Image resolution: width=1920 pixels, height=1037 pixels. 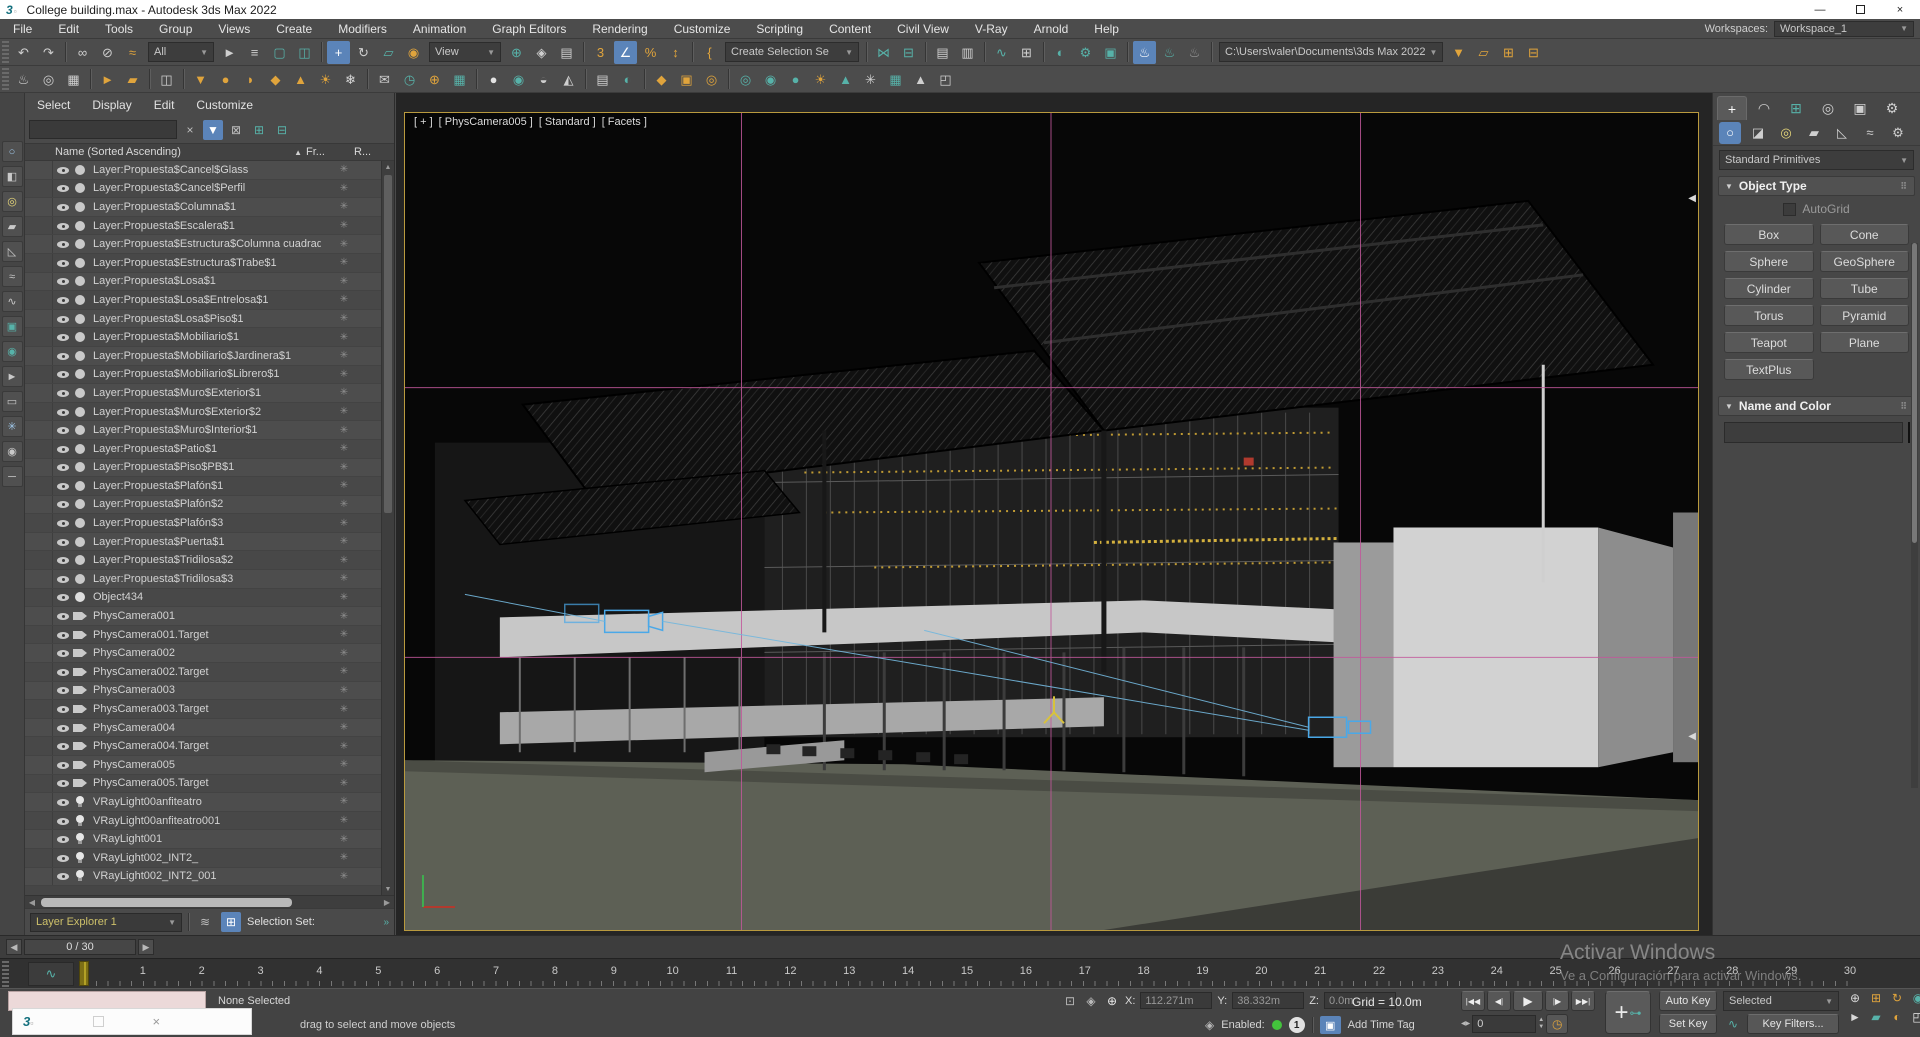 What do you see at coordinates (300, 79) in the screenshot?
I see `vray-cone-icon: ▲` at bounding box center [300, 79].